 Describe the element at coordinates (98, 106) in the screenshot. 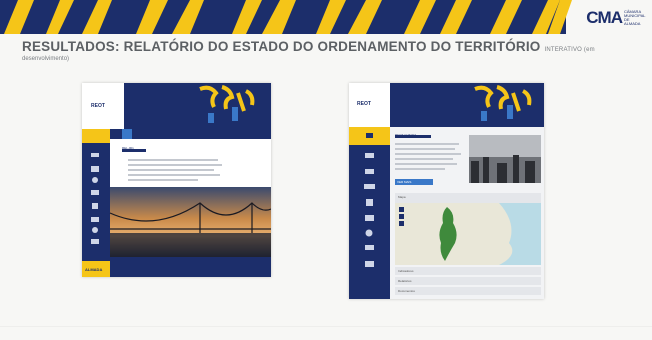

I see `left-brand: REOT` at that location.